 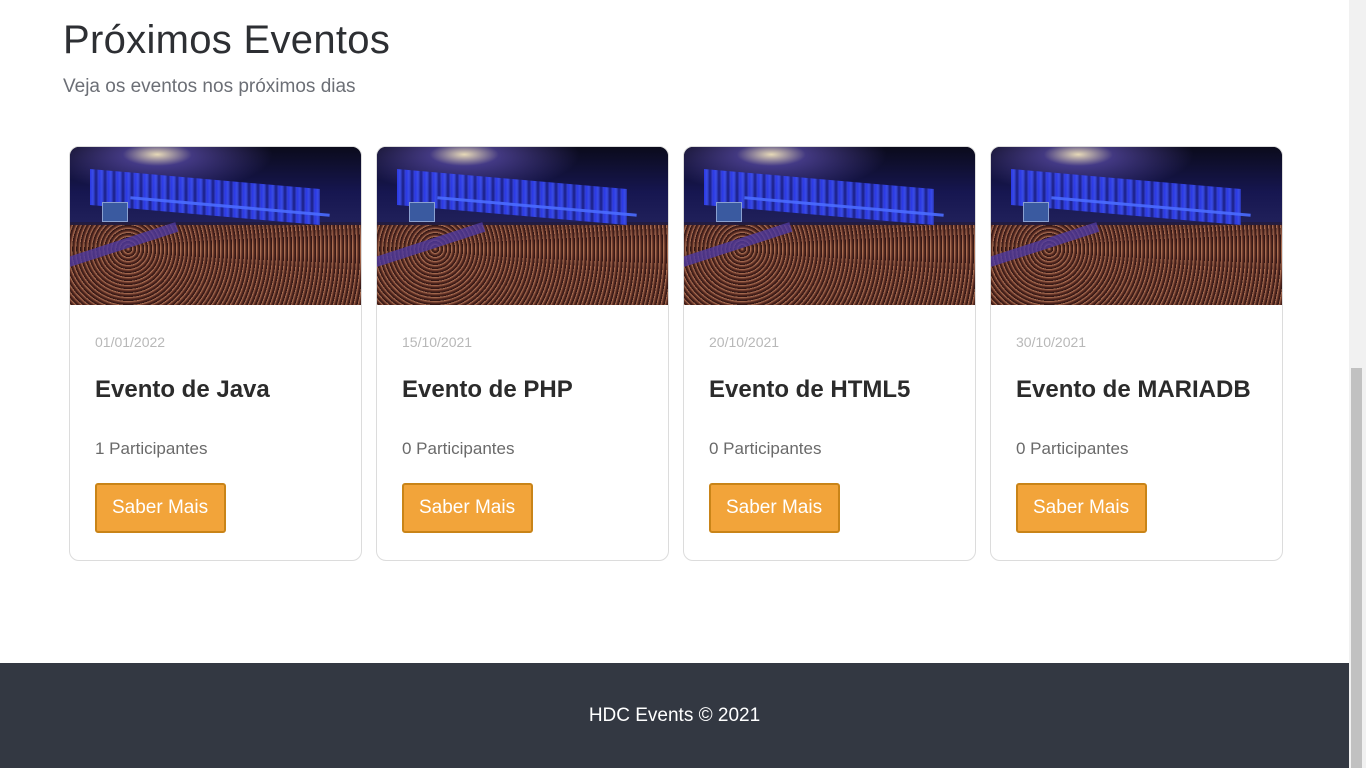 I want to click on page-title: Próximos Eventos, so click(x=227, y=40).